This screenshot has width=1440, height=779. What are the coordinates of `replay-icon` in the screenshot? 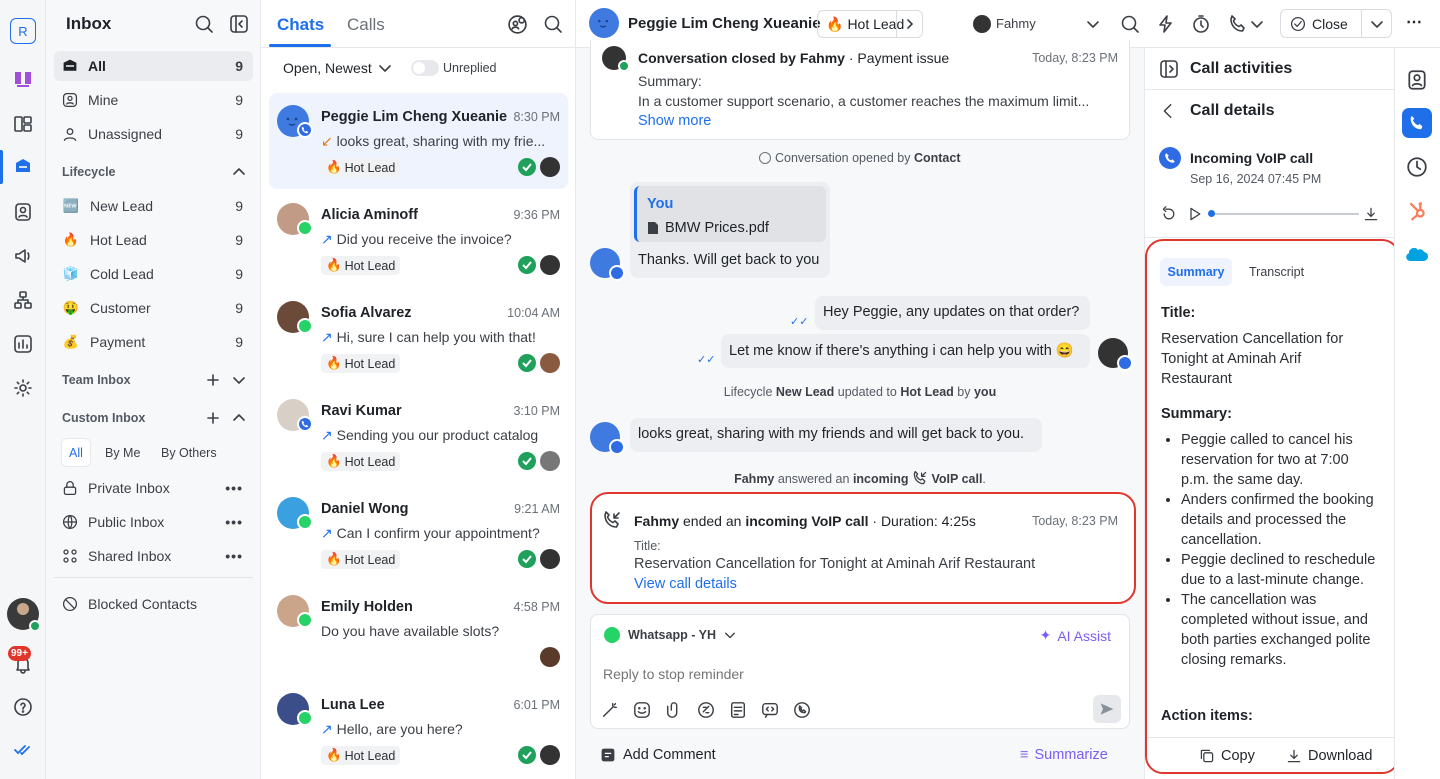 It's located at (1169, 214).